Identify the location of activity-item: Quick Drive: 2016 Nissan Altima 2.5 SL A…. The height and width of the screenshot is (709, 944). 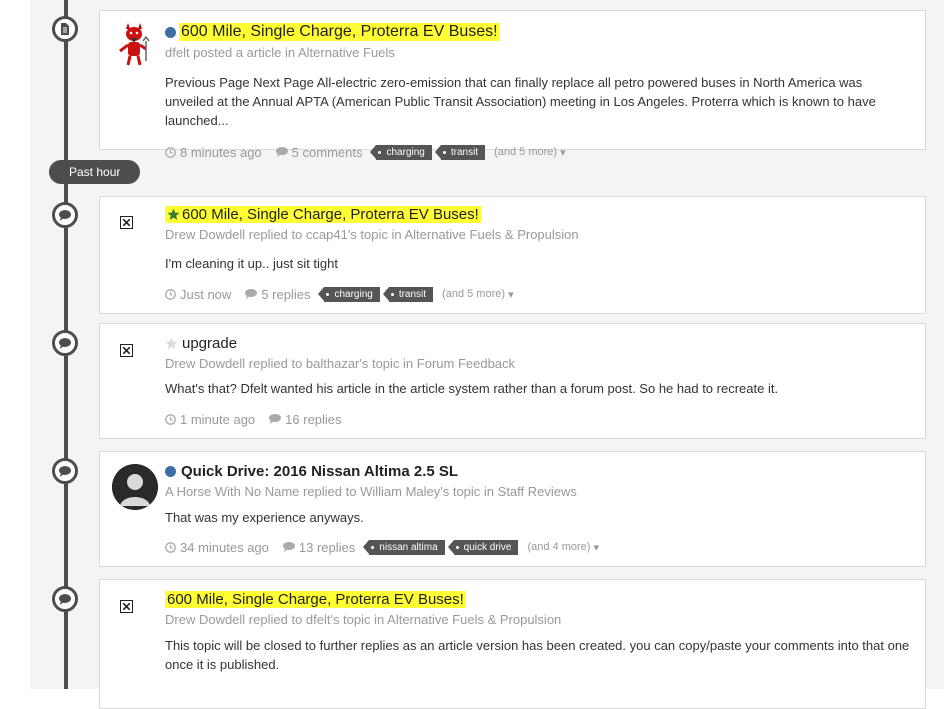
(512, 509).